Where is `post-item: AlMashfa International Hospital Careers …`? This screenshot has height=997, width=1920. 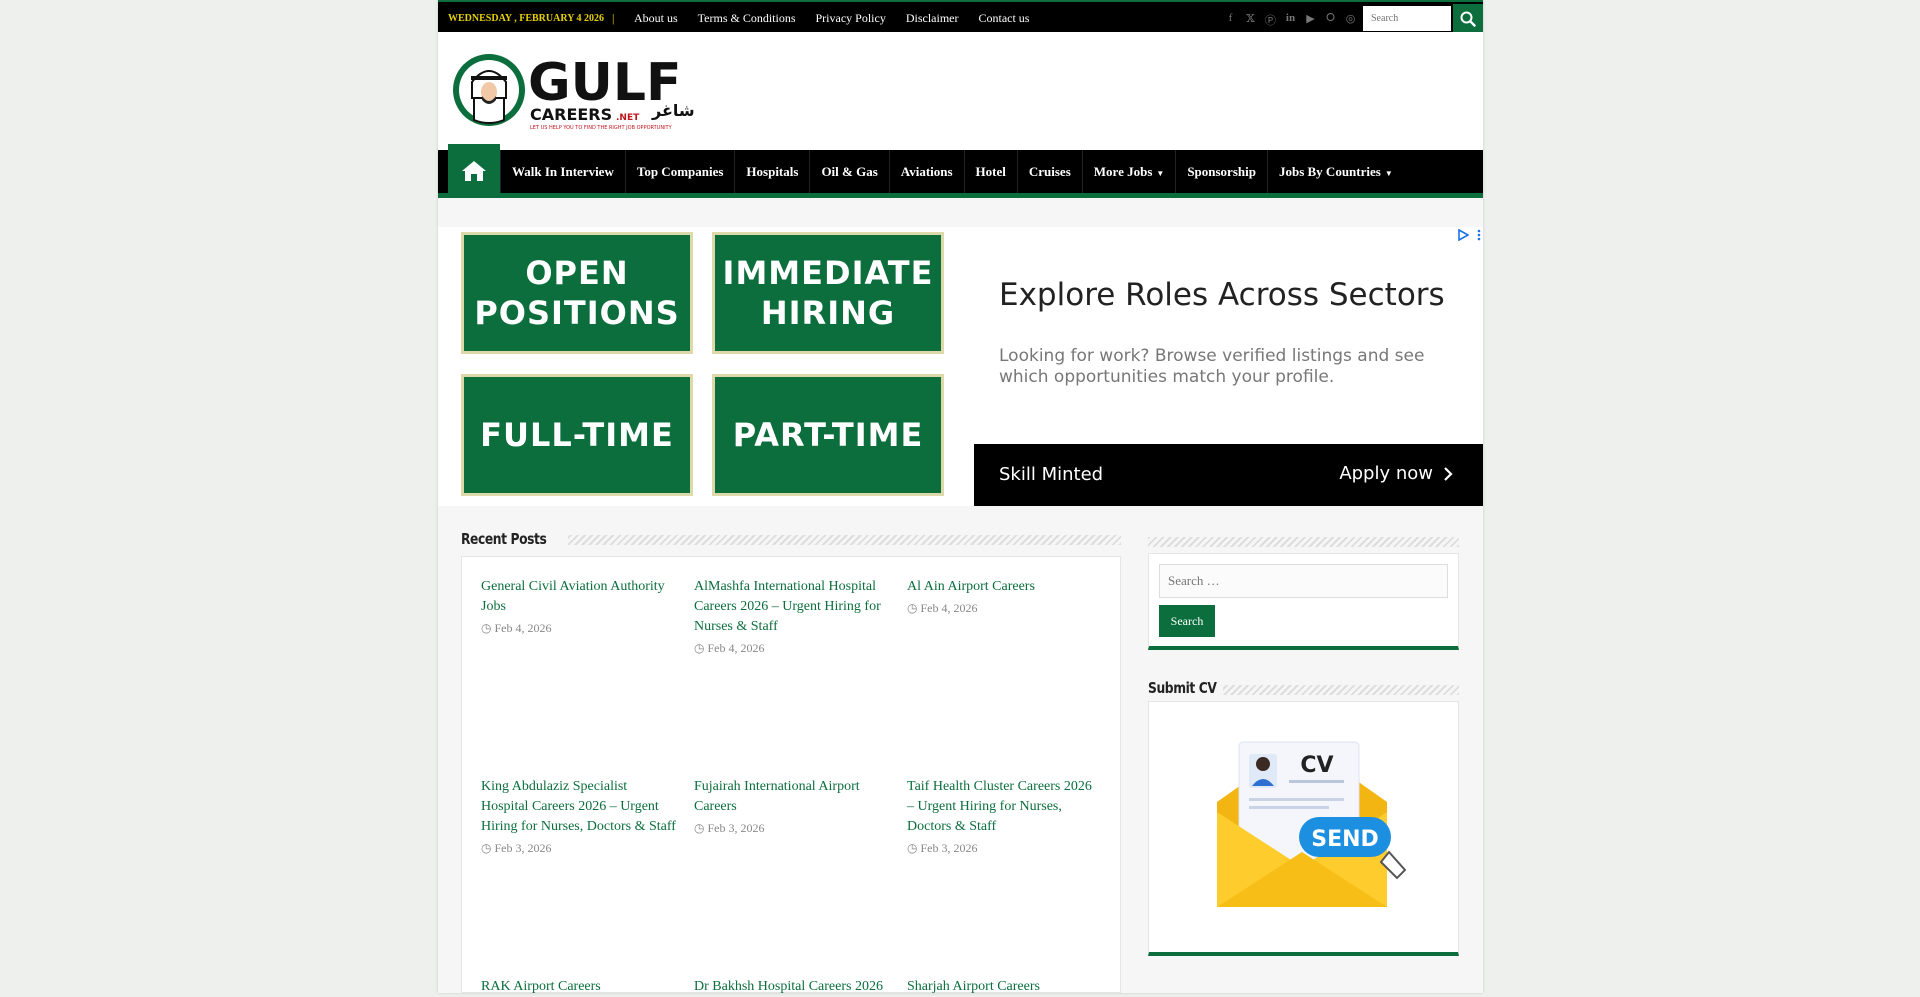 post-item: AlMashfa International Hospital Careers … is located at coordinates (791, 616).